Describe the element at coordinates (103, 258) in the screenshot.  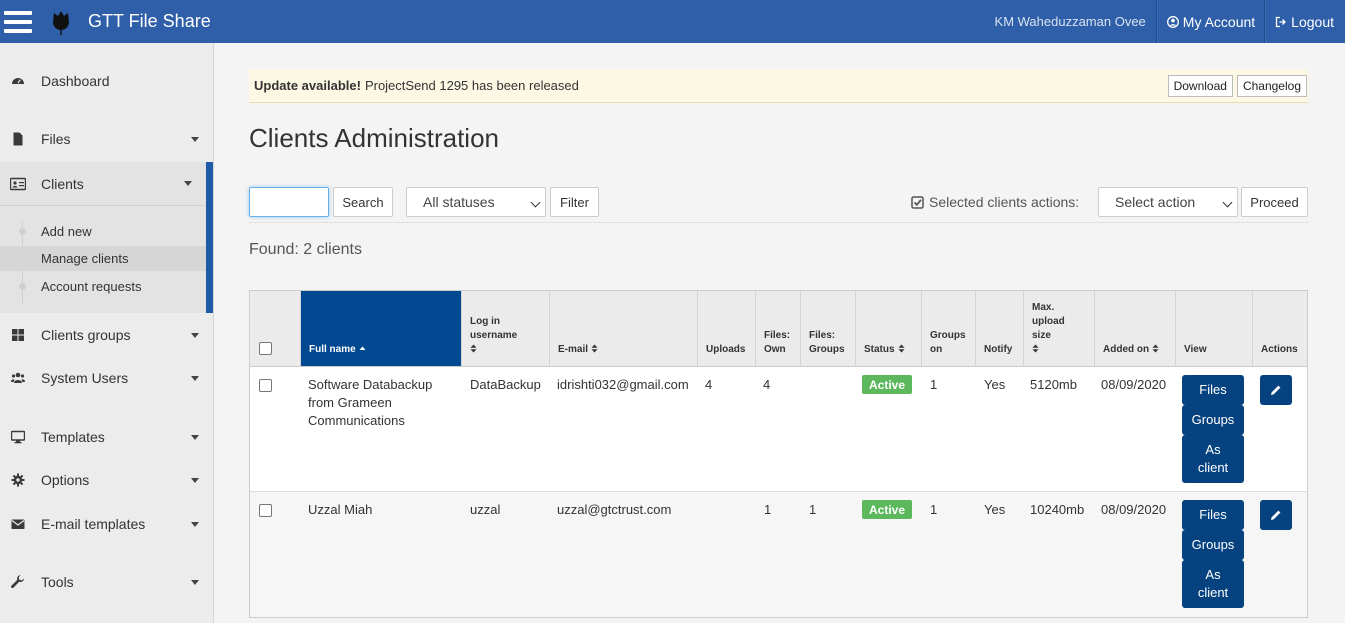
I see `sidebar-subitem-manage-clients: Manage clients` at that location.